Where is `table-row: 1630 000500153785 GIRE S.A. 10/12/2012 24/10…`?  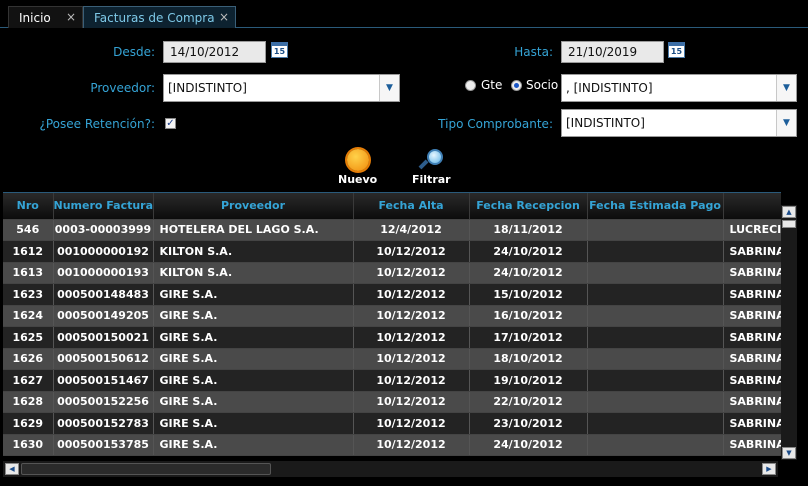 table-row: 1630 000500153785 GIRE S.A. 10/12/2012 24/10… is located at coordinates (392, 445).